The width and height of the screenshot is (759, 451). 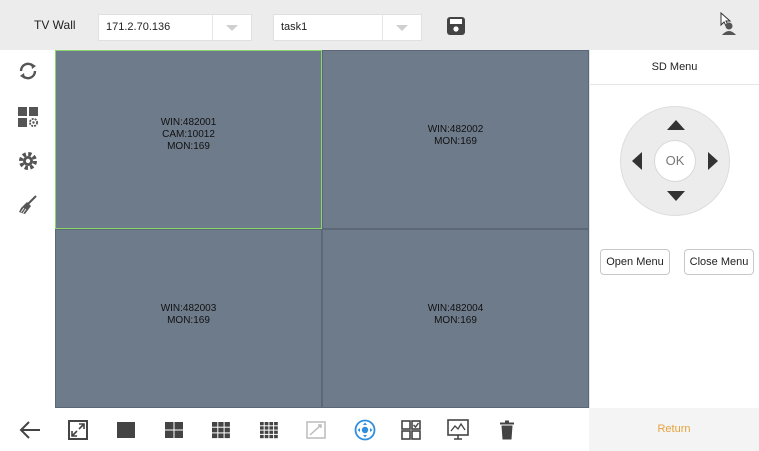 What do you see at coordinates (294, 27) in the screenshot?
I see `task-select-value: task1` at bounding box center [294, 27].